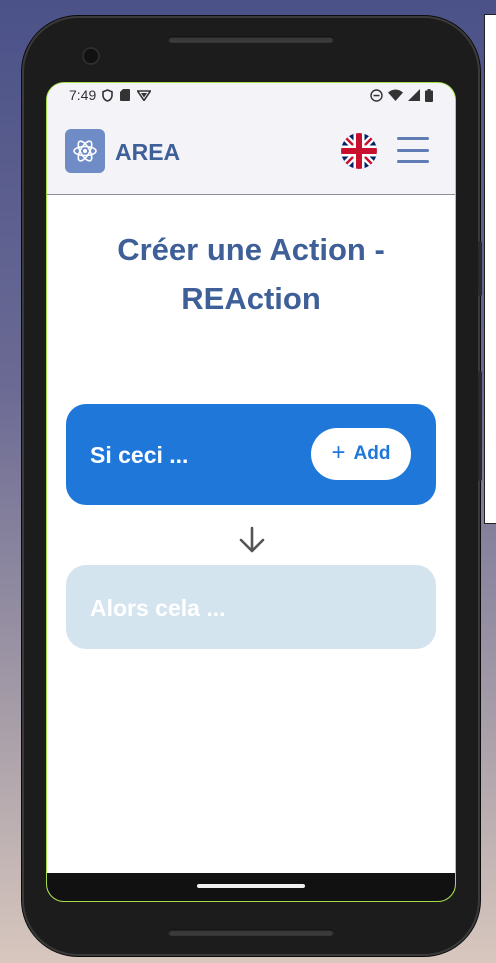 This screenshot has height=963, width=496. Describe the element at coordinates (83, 95) in the screenshot. I see `status-time: 7:49` at that location.